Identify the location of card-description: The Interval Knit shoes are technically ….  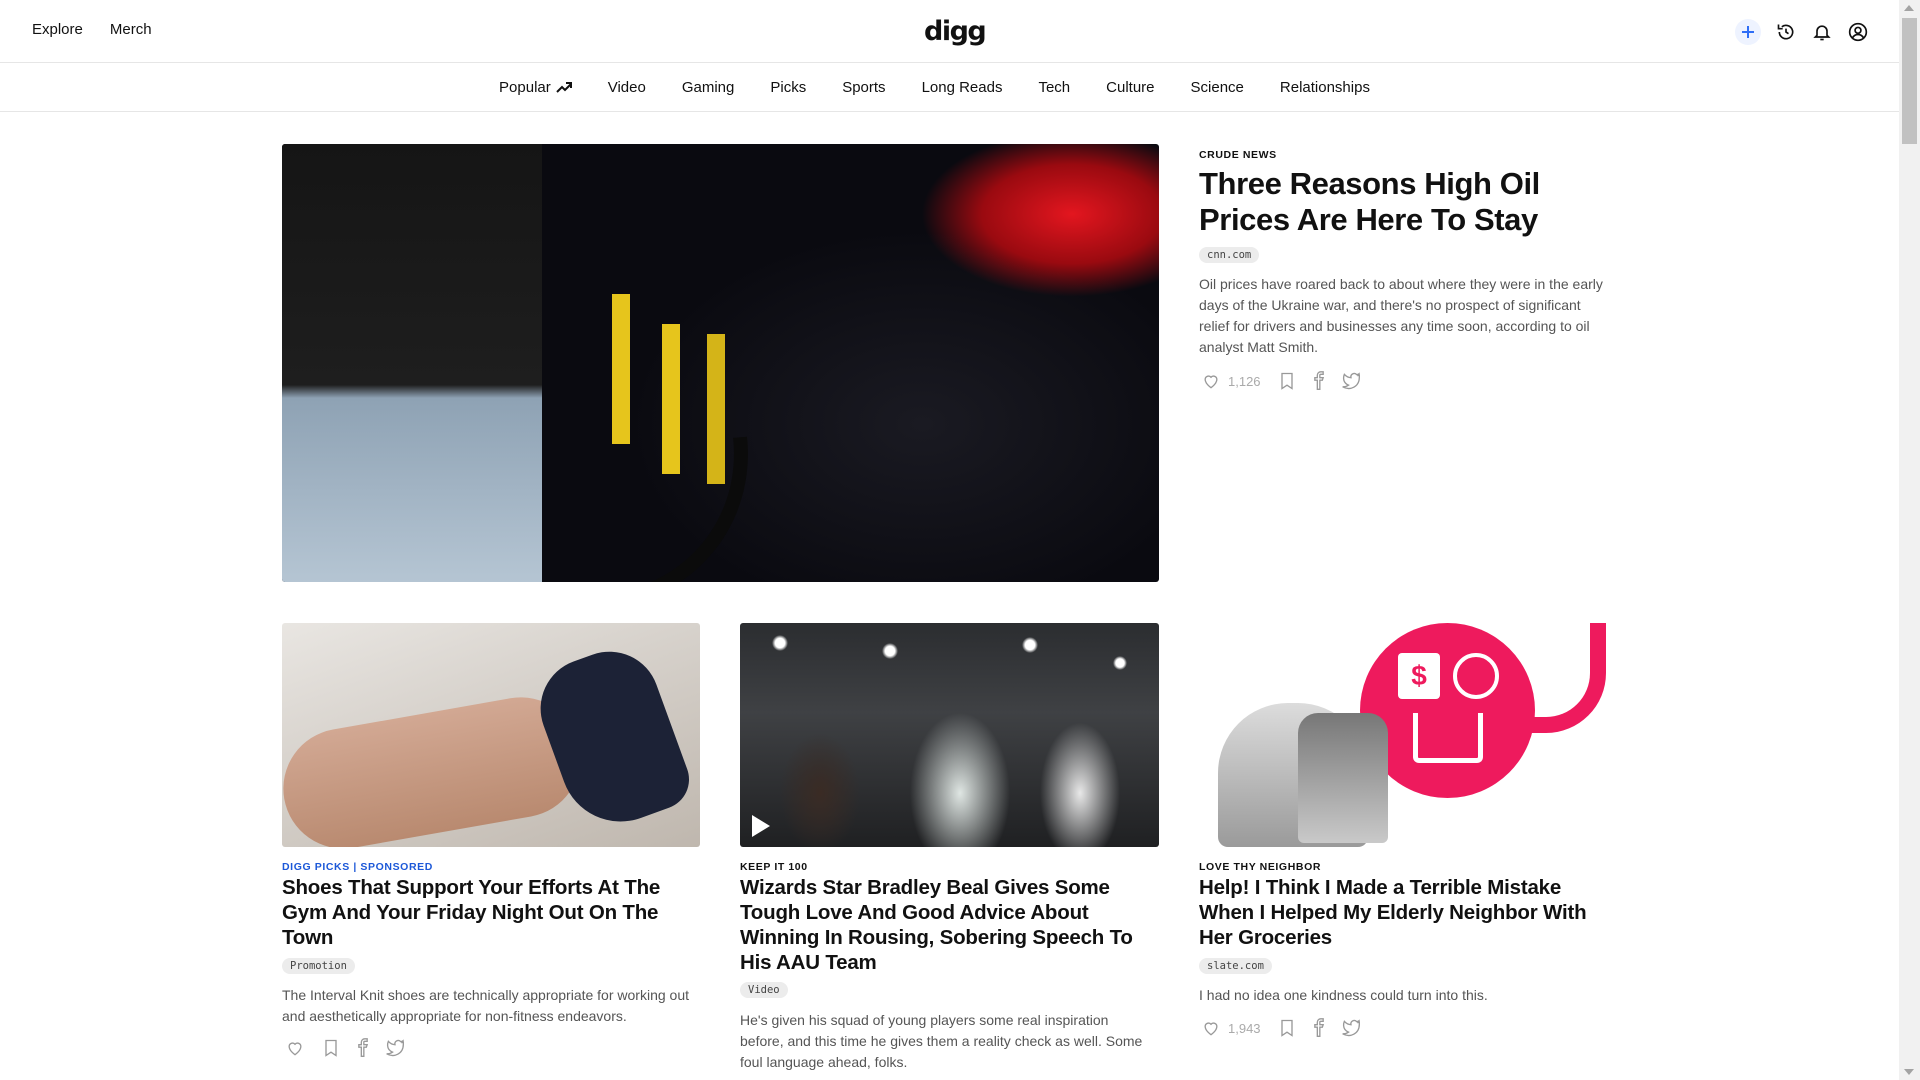
(485, 1005).